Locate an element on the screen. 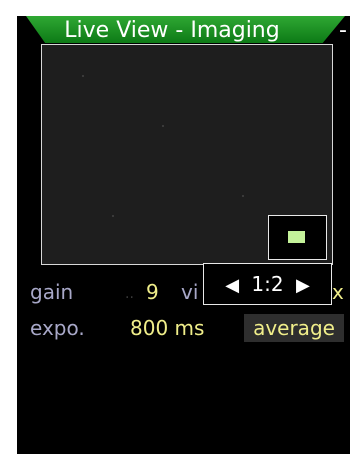  zoom-region-fill is located at coordinates (296, 237).